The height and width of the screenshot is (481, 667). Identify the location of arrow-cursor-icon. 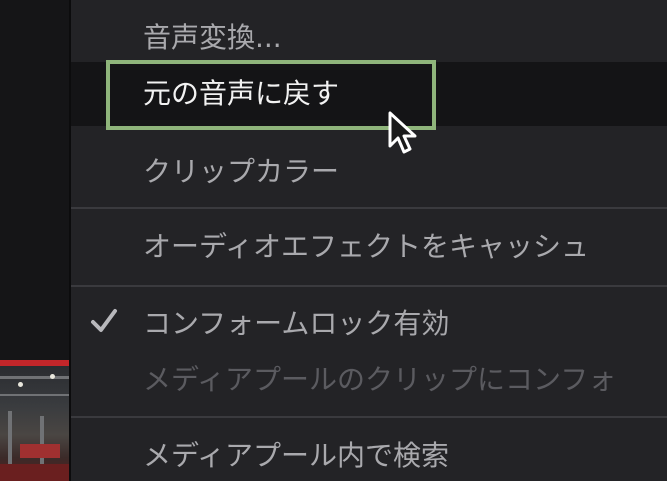
(402, 132).